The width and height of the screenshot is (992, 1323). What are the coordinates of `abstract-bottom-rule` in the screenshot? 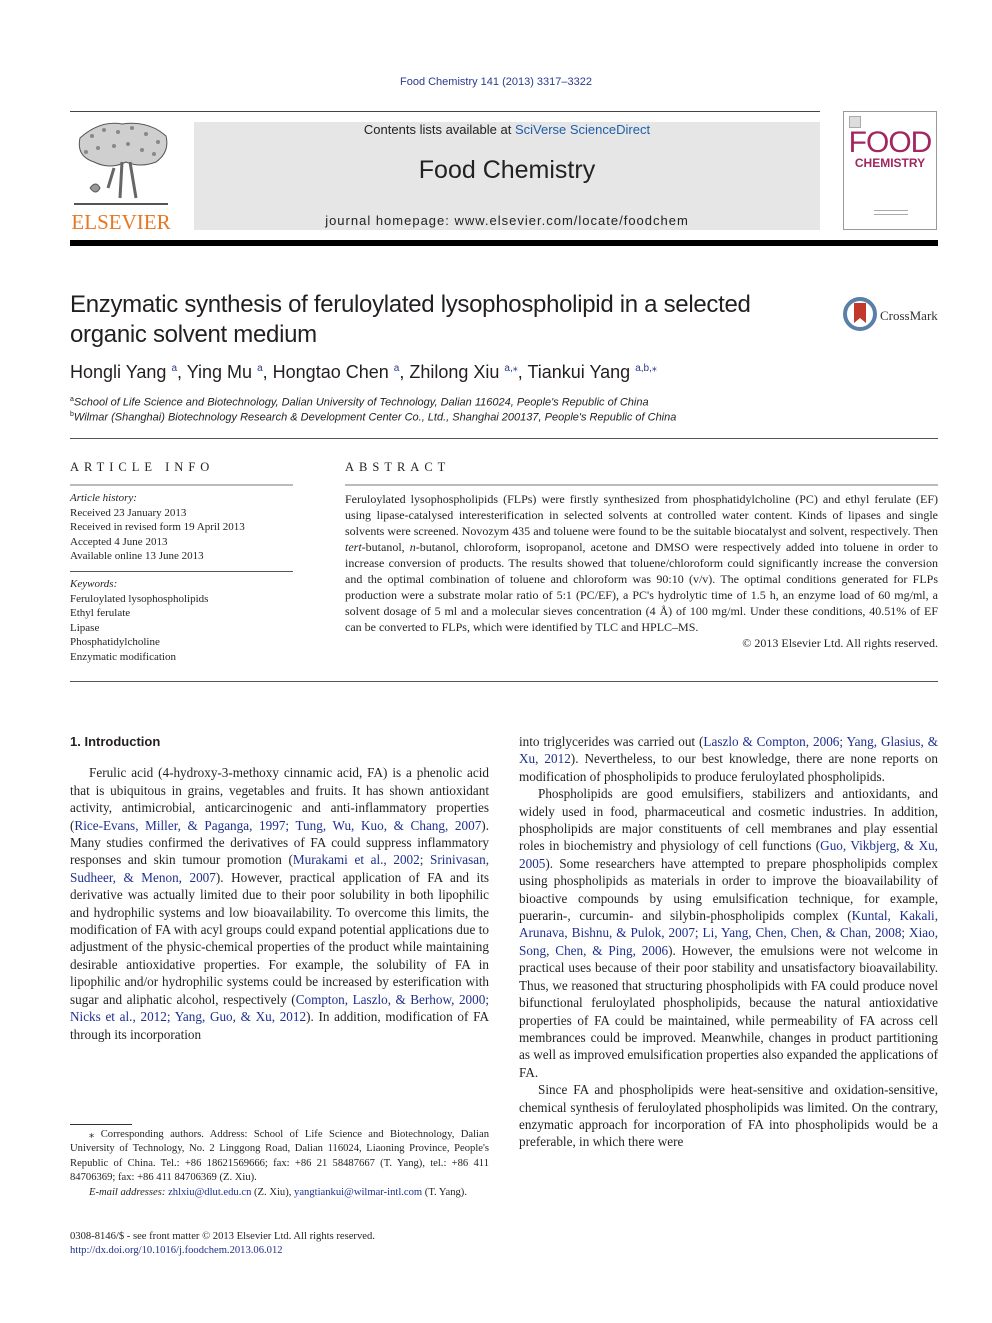 It's located at (504, 681).